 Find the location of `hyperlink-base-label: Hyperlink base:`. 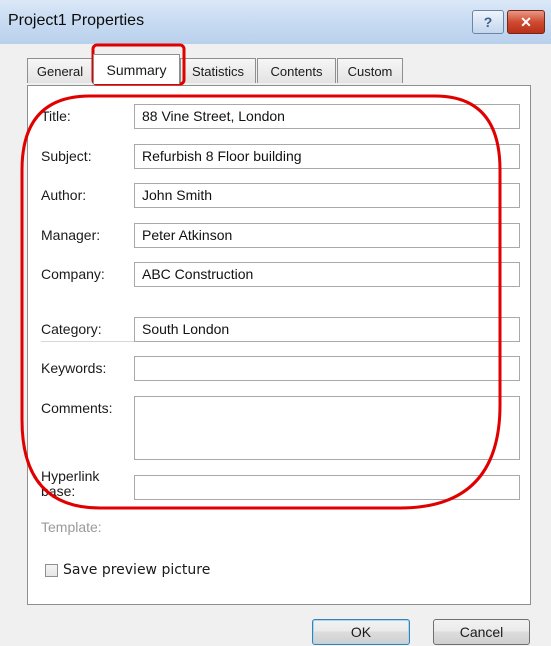

hyperlink-base-label: Hyperlink base: is located at coordinates (70, 484).